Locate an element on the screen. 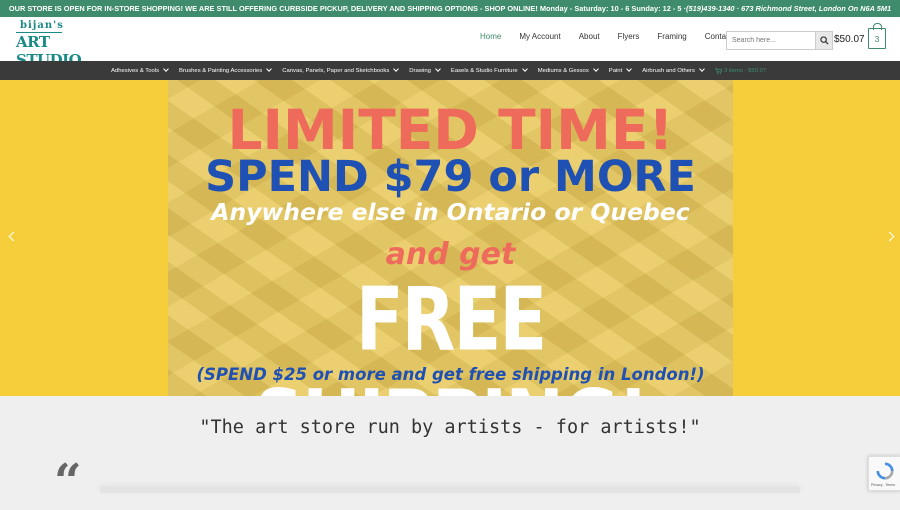  category-easels: Easels & Studio Furniture is located at coordinates (489, 70).